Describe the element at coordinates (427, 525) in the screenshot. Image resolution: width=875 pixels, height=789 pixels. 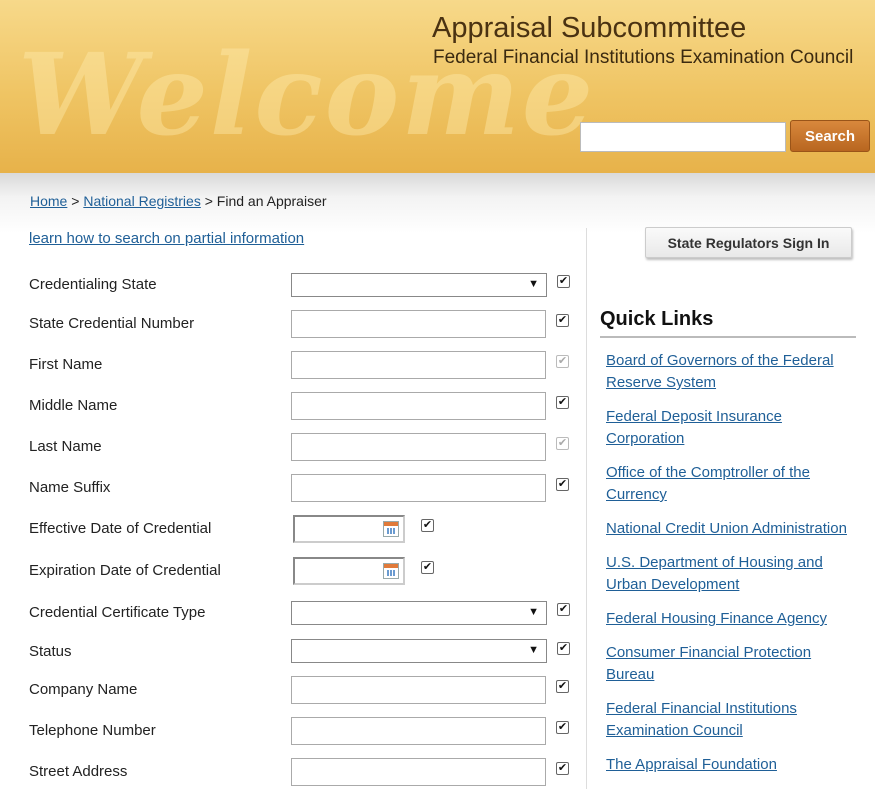
I see `effective-date-checkbox: ✔` at that location.